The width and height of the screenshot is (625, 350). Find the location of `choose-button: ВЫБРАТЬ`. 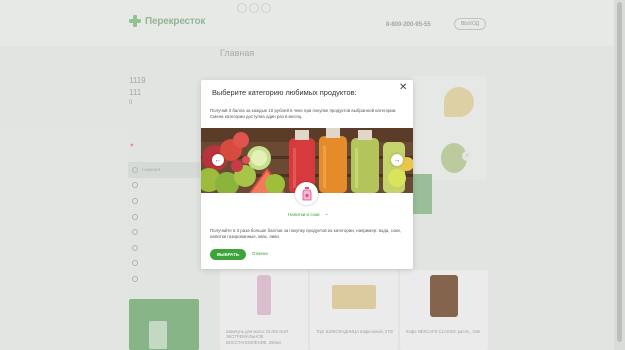

choose-button: ВЫБРАТЬ is located at coordinates (228, 254).